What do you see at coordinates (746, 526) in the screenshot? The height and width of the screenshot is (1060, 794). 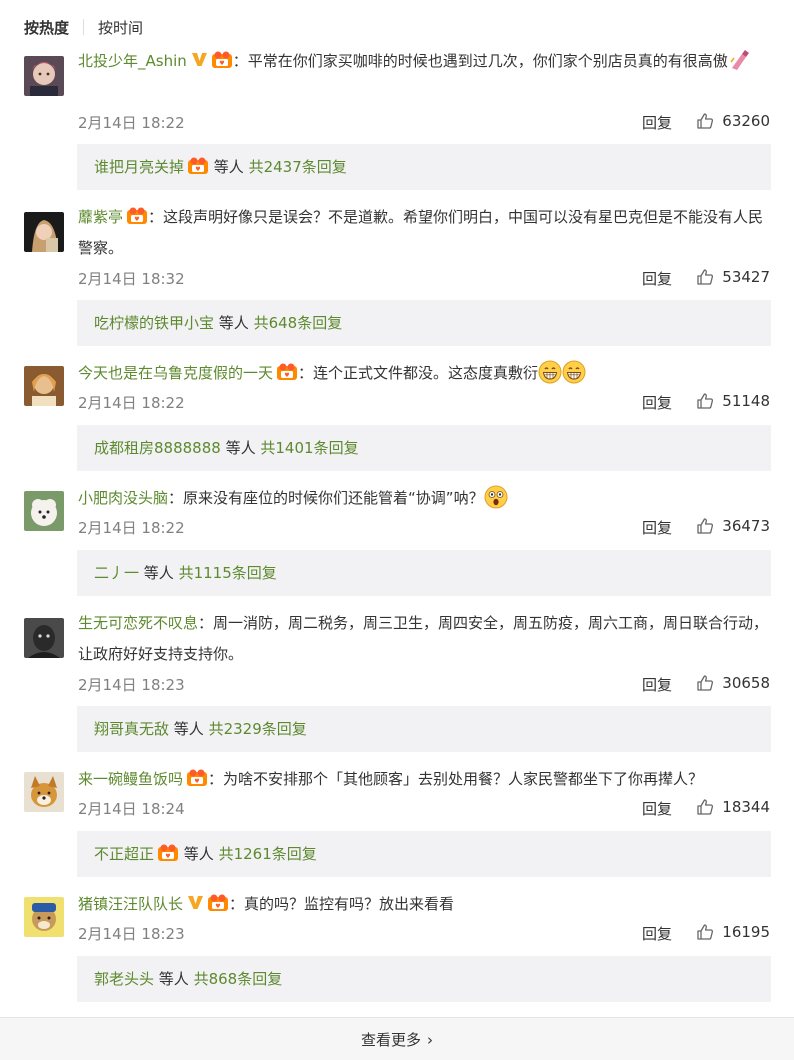 I see `like-count: 36473` at bounding box center [746, 526].